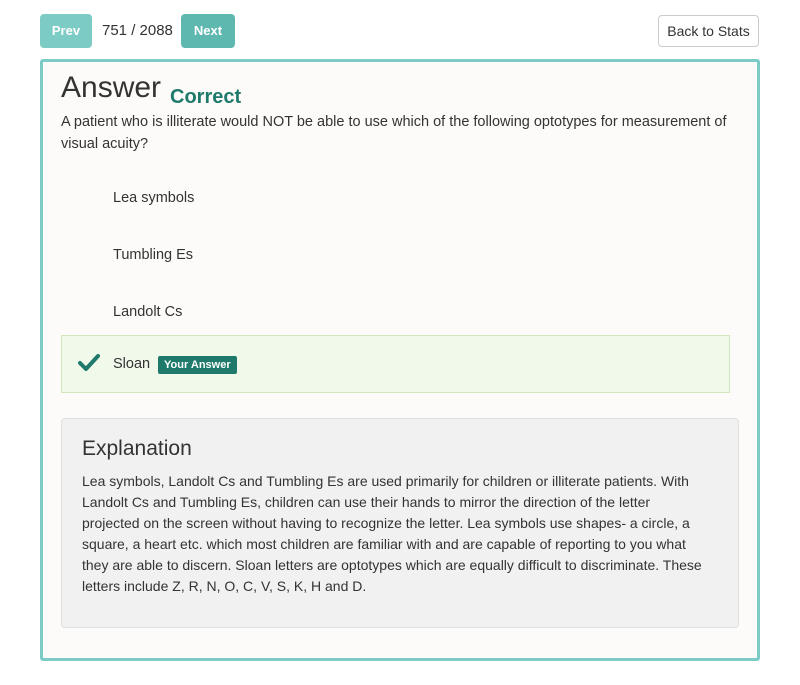  Describe the element at coordinates (395, 255) in the screenshot. I see `option-tumbling-es: Tumbling Es` at that location.